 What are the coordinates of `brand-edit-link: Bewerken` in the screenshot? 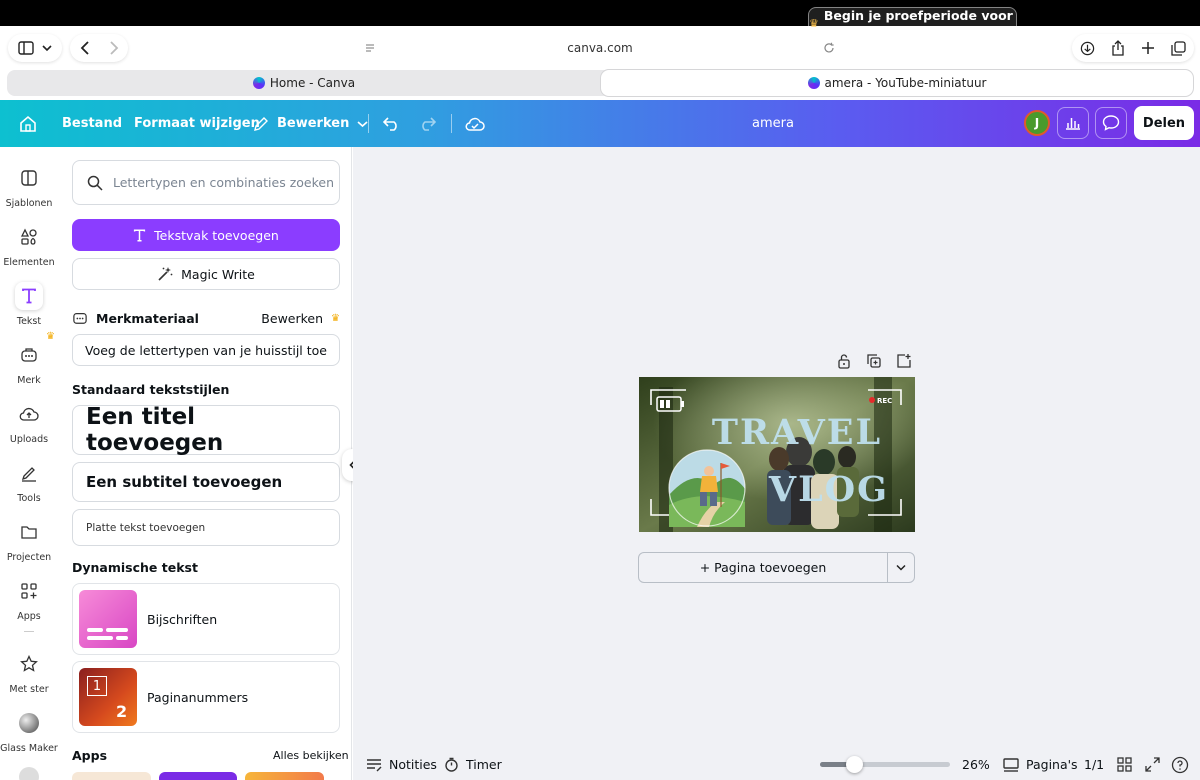 It's located at (292, 318).